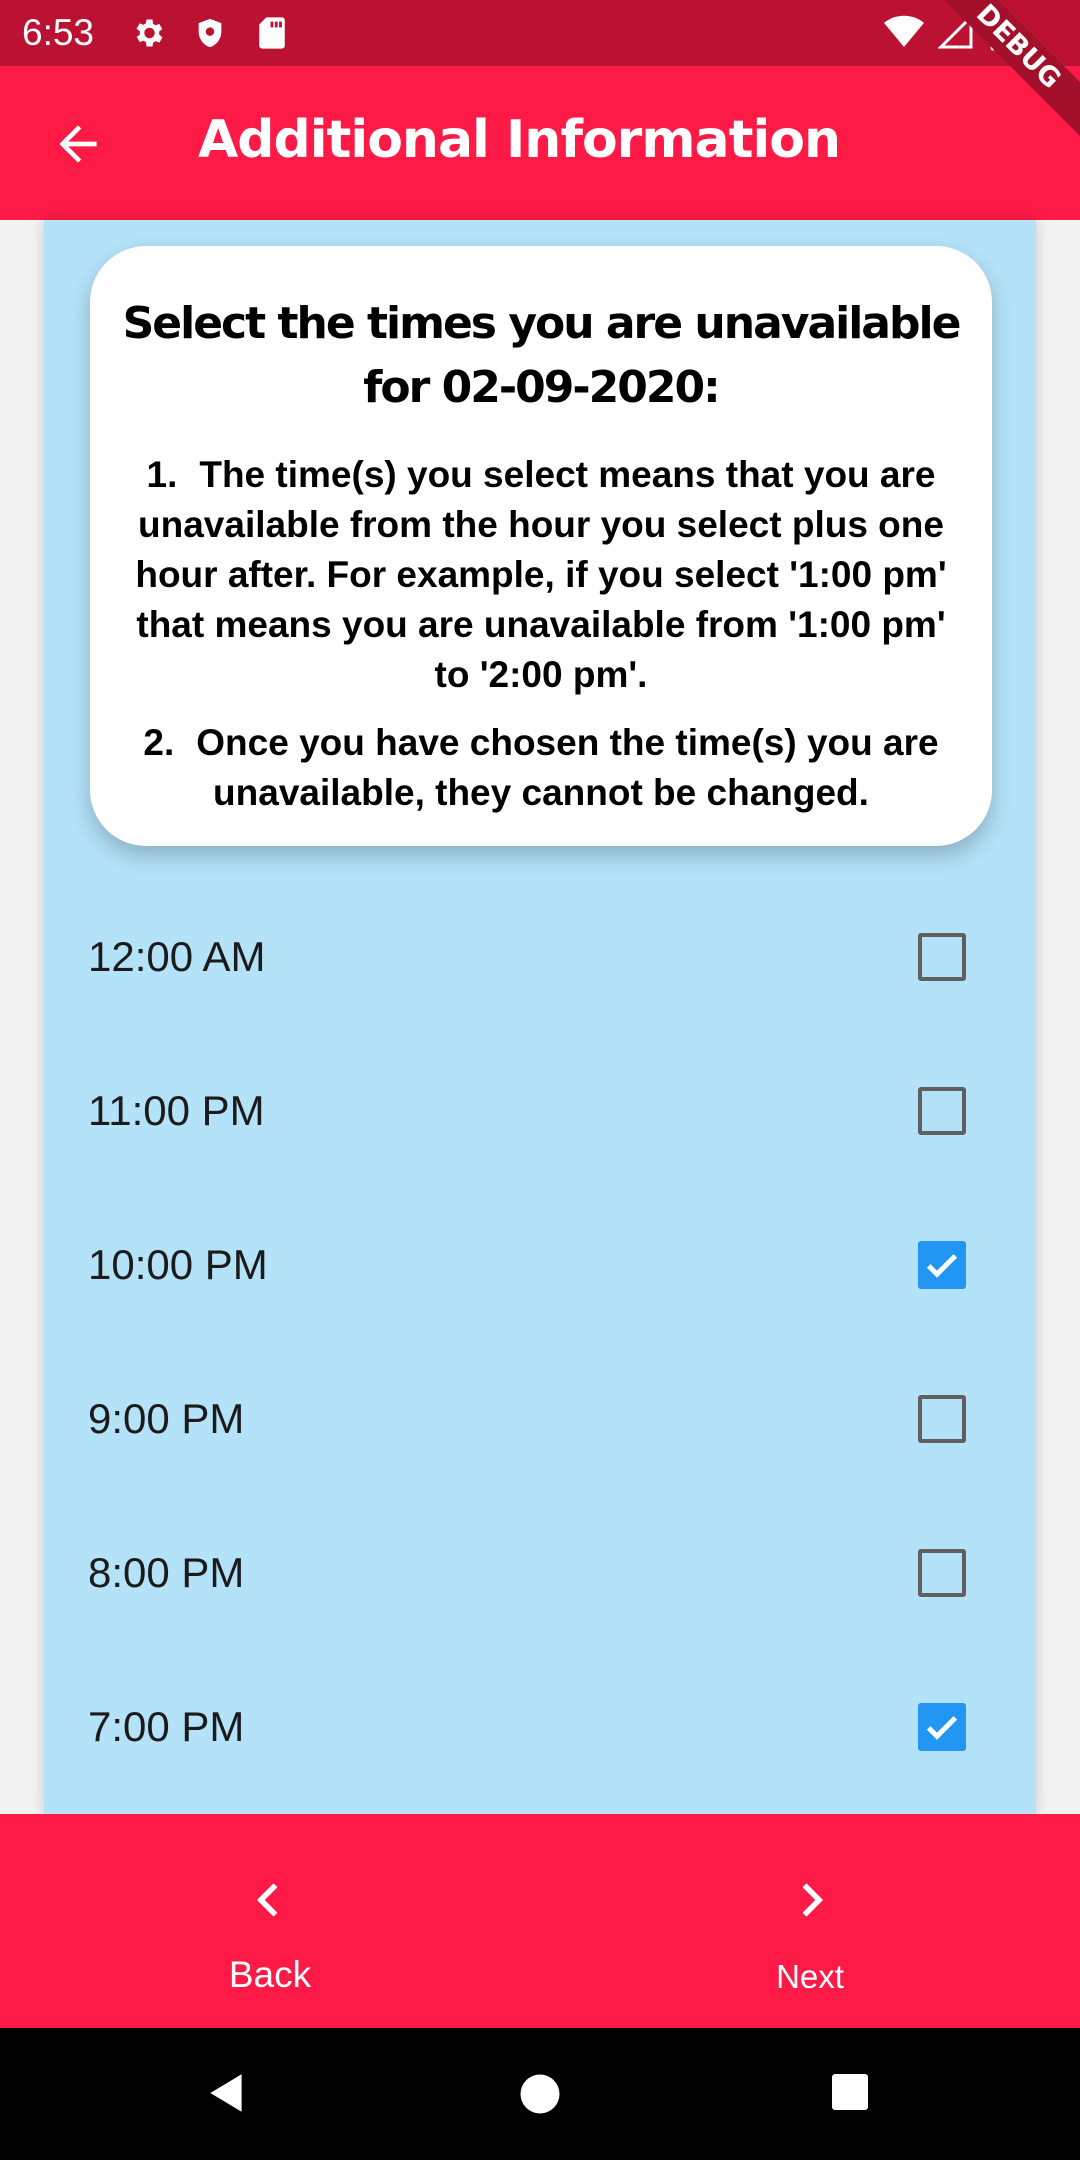 Image resolution: width=1080 pixels, height=2160 pixels. Describe the element at coordinates (540, 1573) in the screenshot. I see `time-slot-row: 8:00 PM` at that location.